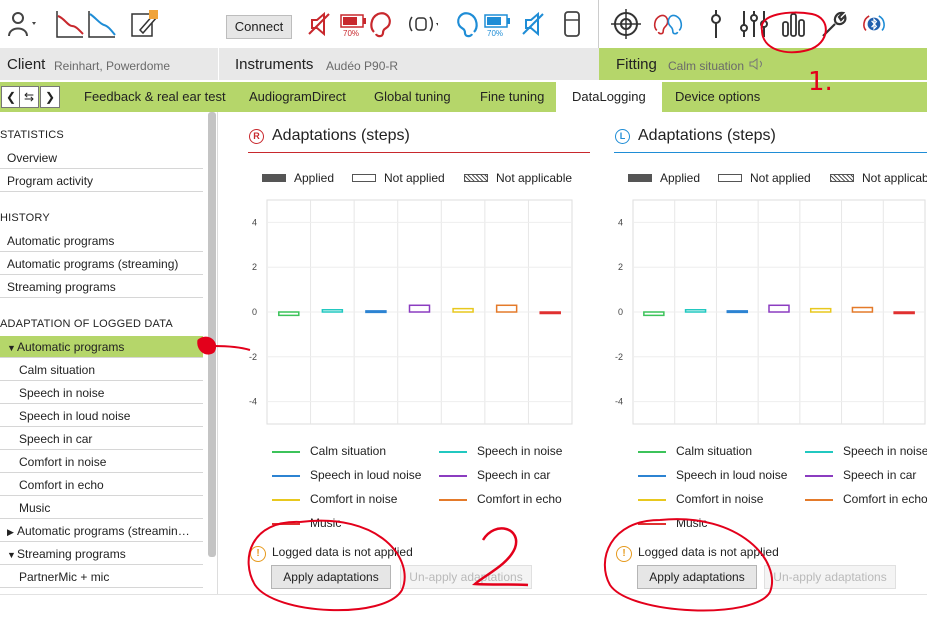 The width and height of the screenshot is (927, 619). I want to click on left-battery-level: 70%, so click(495, 33).